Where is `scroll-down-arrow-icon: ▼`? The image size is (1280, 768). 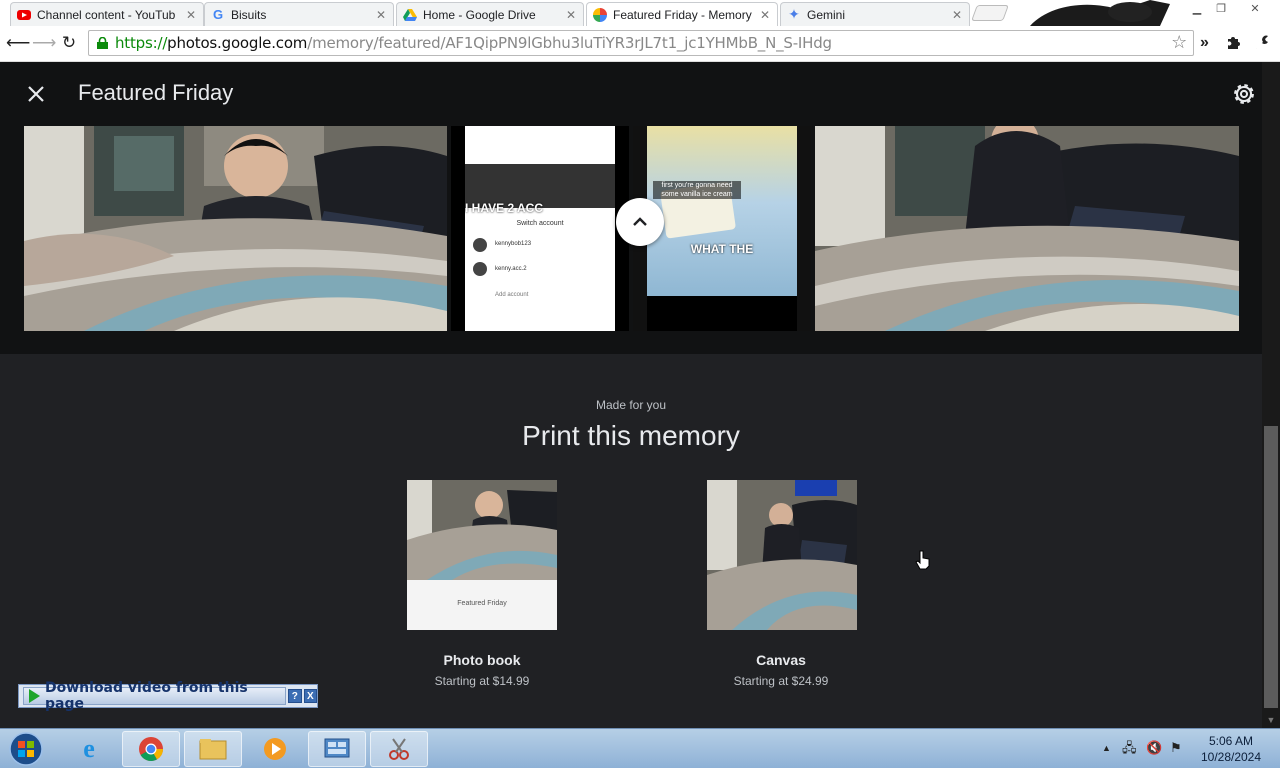 scroll-down-arrow-icon: ▼ is located at coordinates (1271, 720).